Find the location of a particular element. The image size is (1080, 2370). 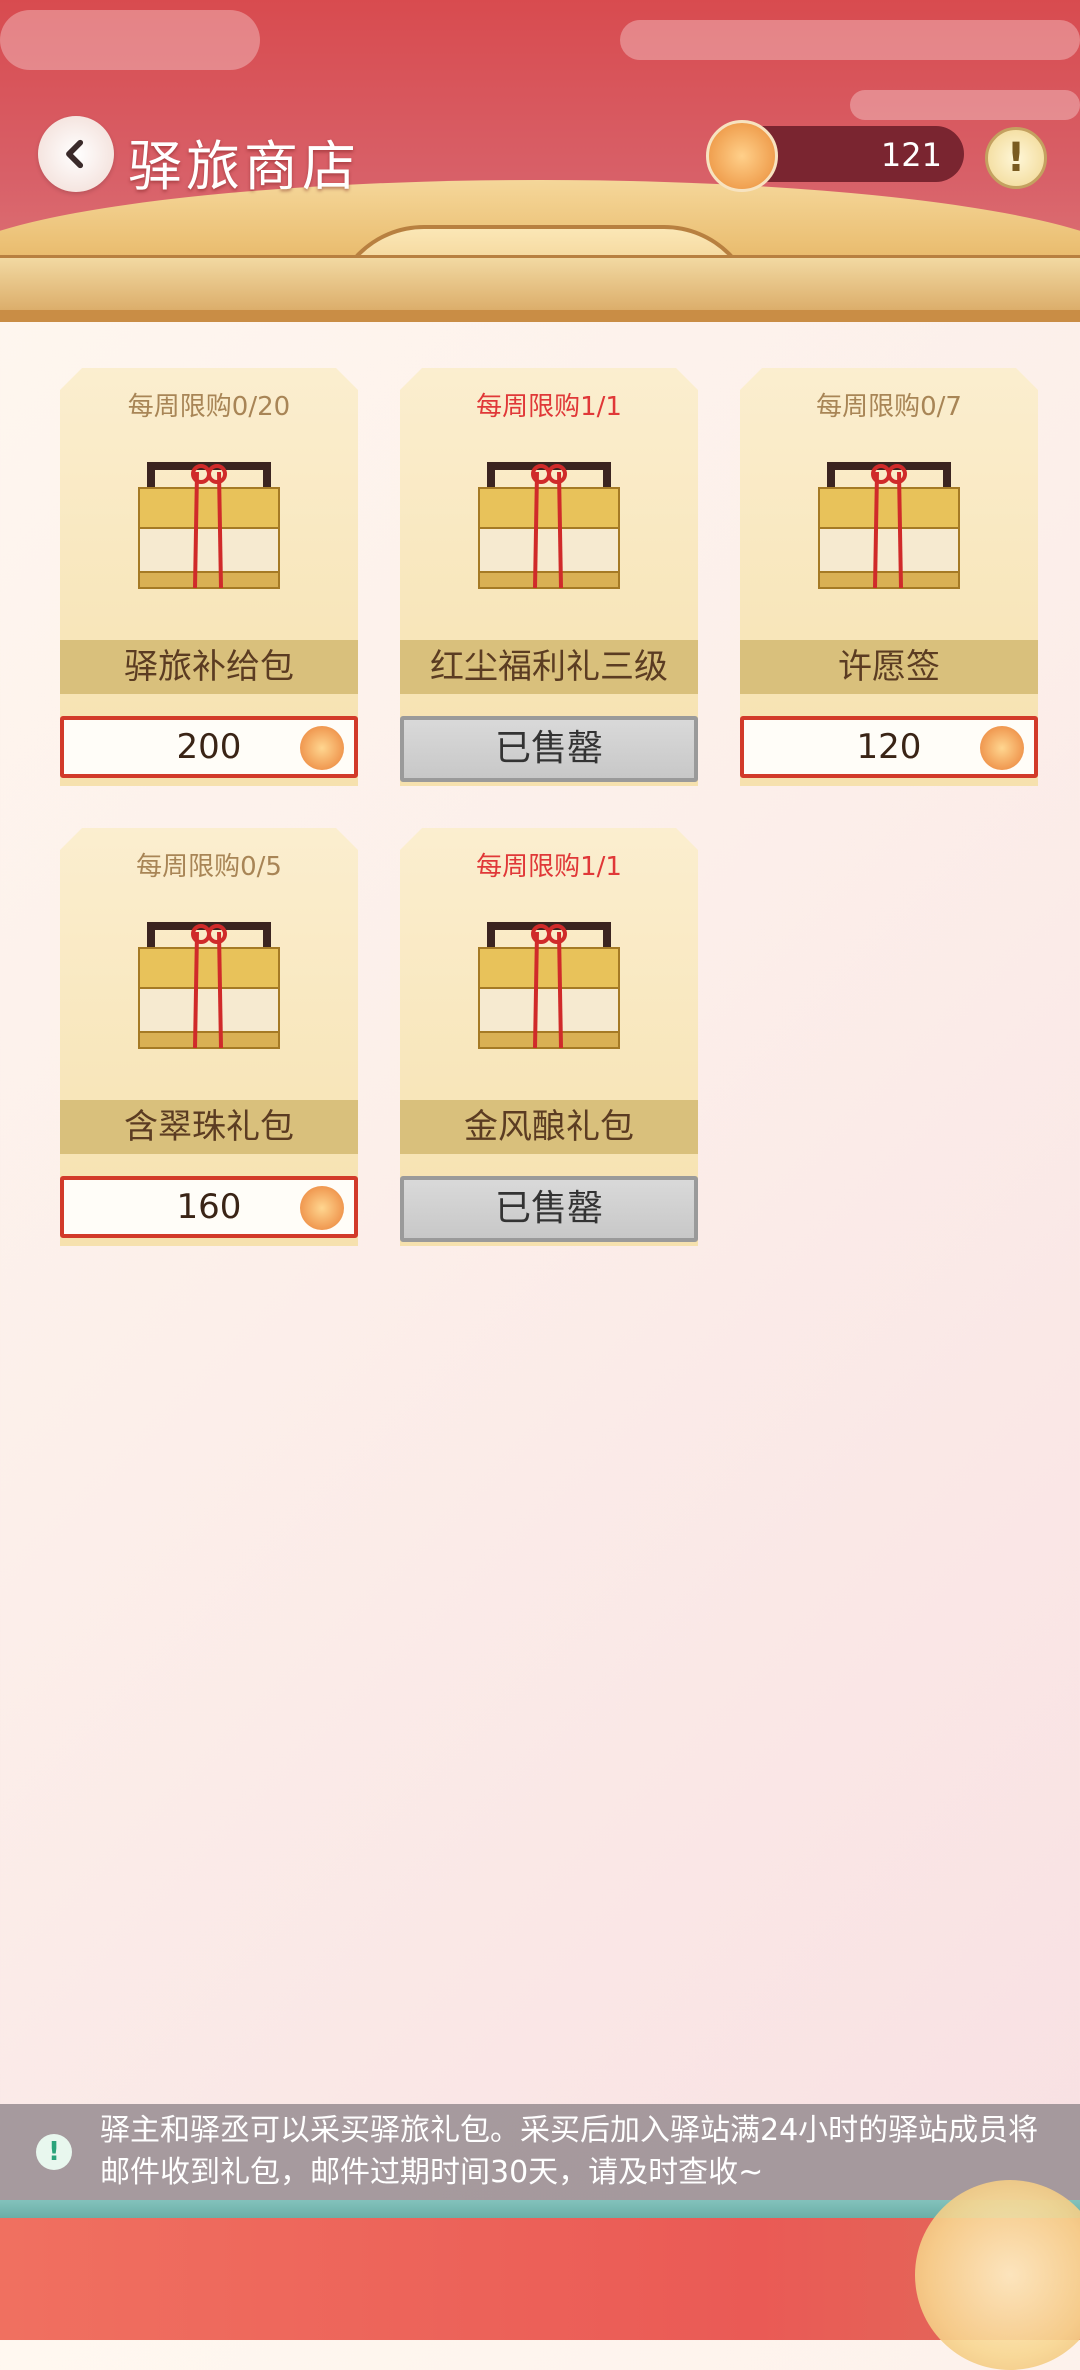

buy-button: 160 is located at coordinates (209, 1207).